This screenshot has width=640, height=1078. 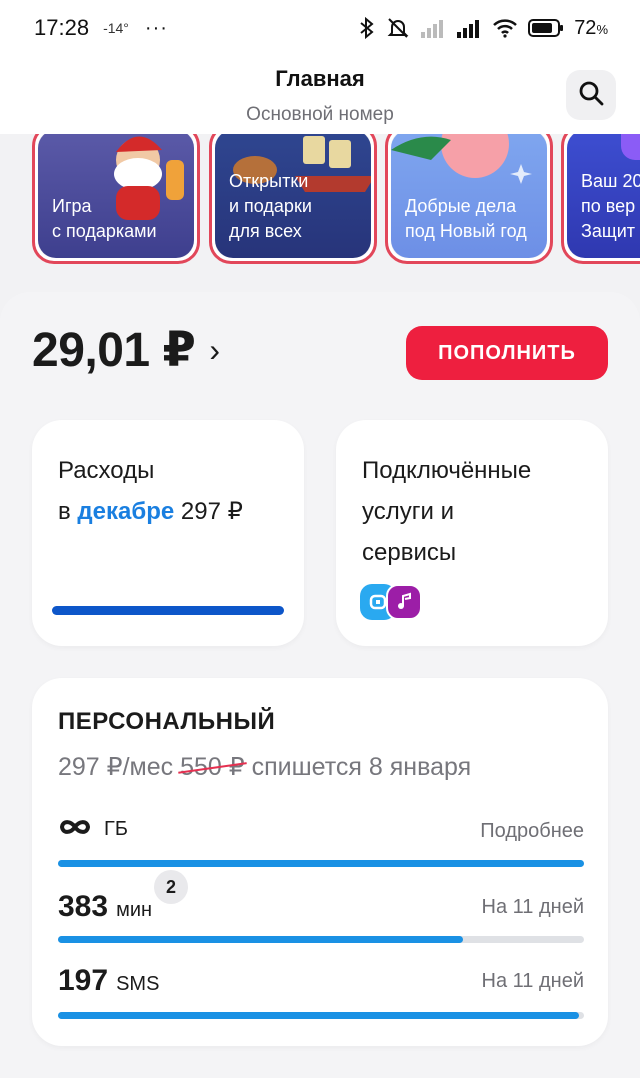 I want to click on mute-icon, so click(x=398, y=28).